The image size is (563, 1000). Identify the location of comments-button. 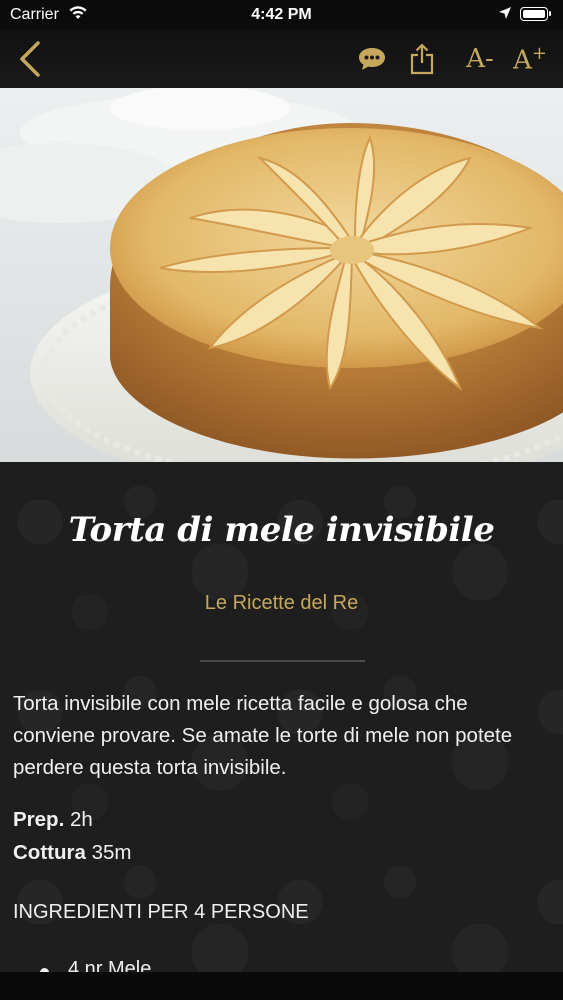
(372, 59).